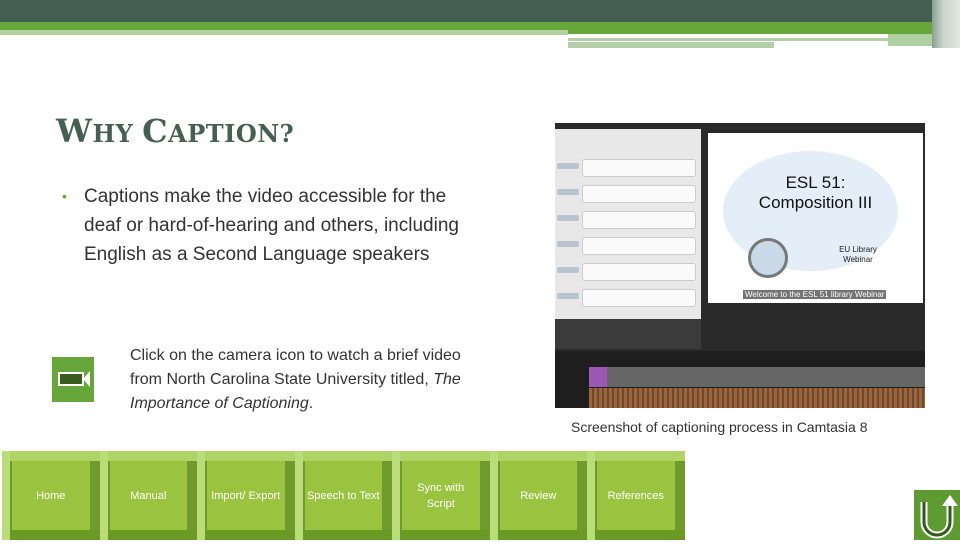 This screenshot has height=544, width=960. I want to click on preview-subtitle: EU Library, so click(858, 249).